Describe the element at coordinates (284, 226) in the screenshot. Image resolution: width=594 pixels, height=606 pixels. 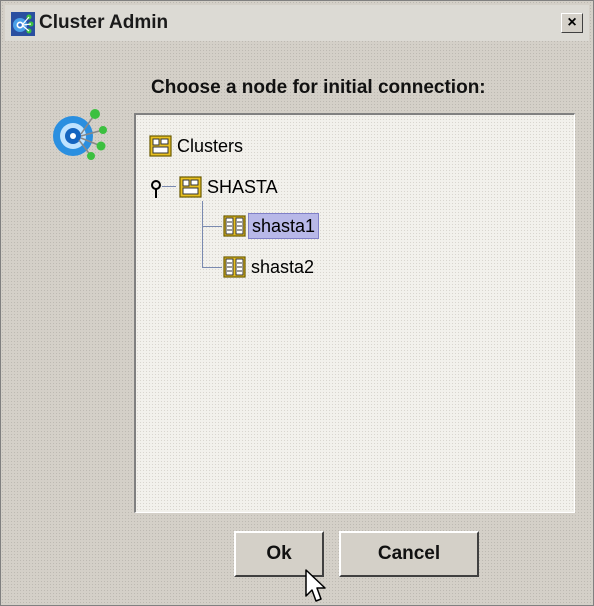
I see `tree-item-label: shasta1` at that location.